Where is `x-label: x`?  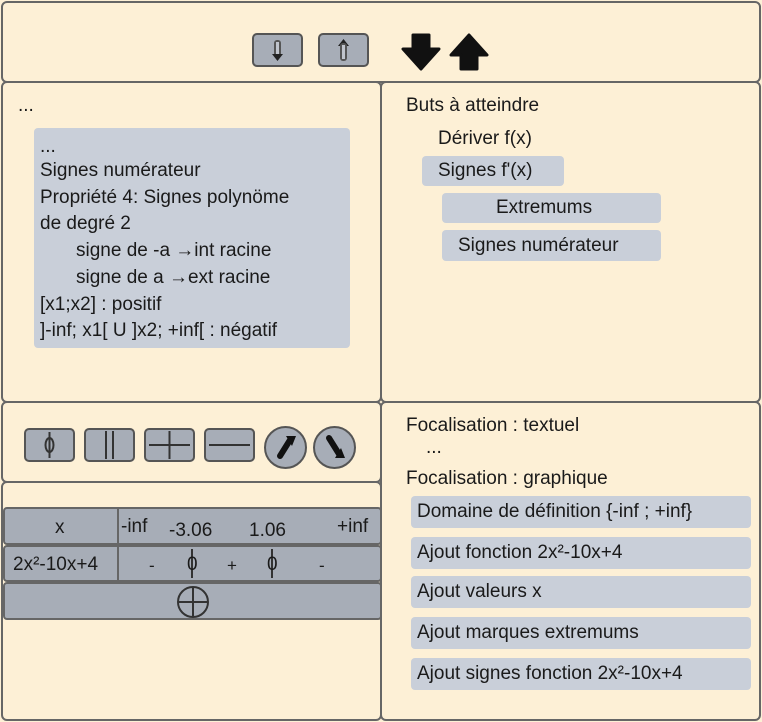 x-label: x is located at coordinates (60, 527).